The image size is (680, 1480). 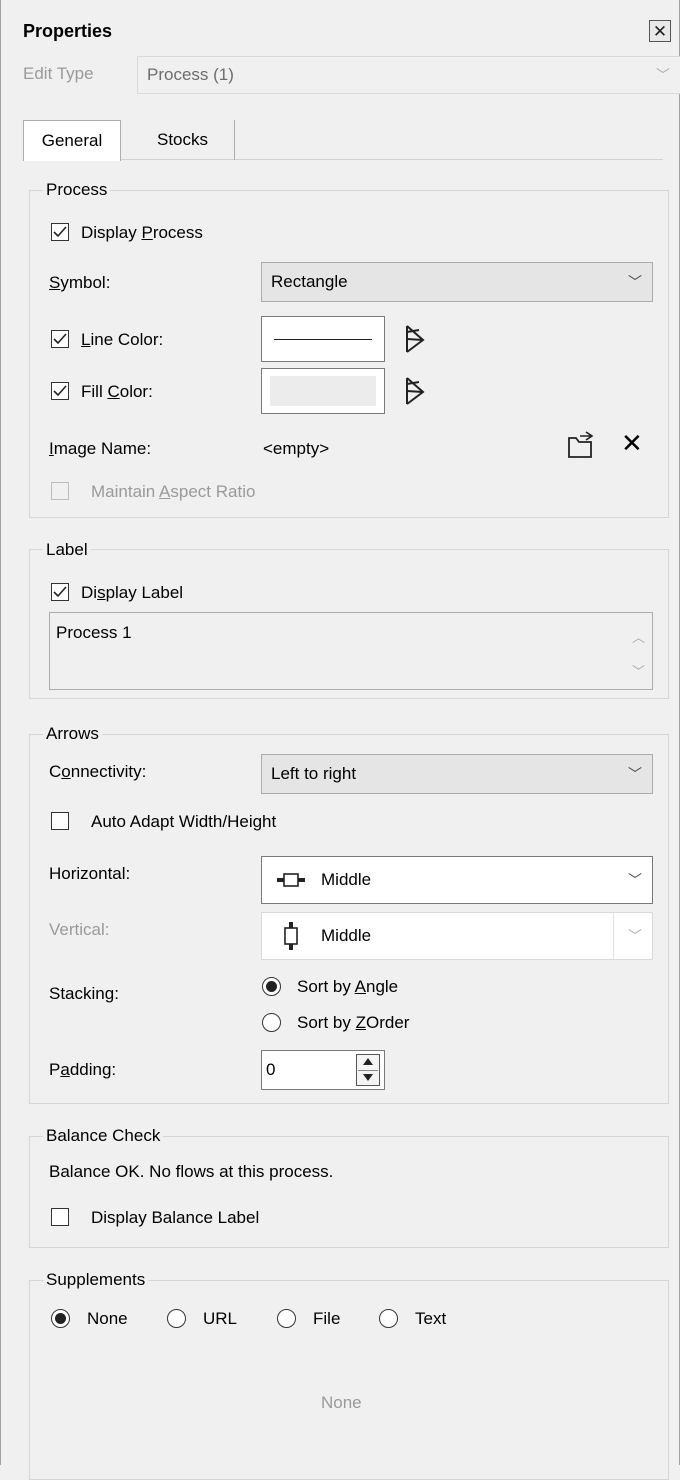 I want to click on fill-color-checkbox, so click(x=60, y=391).